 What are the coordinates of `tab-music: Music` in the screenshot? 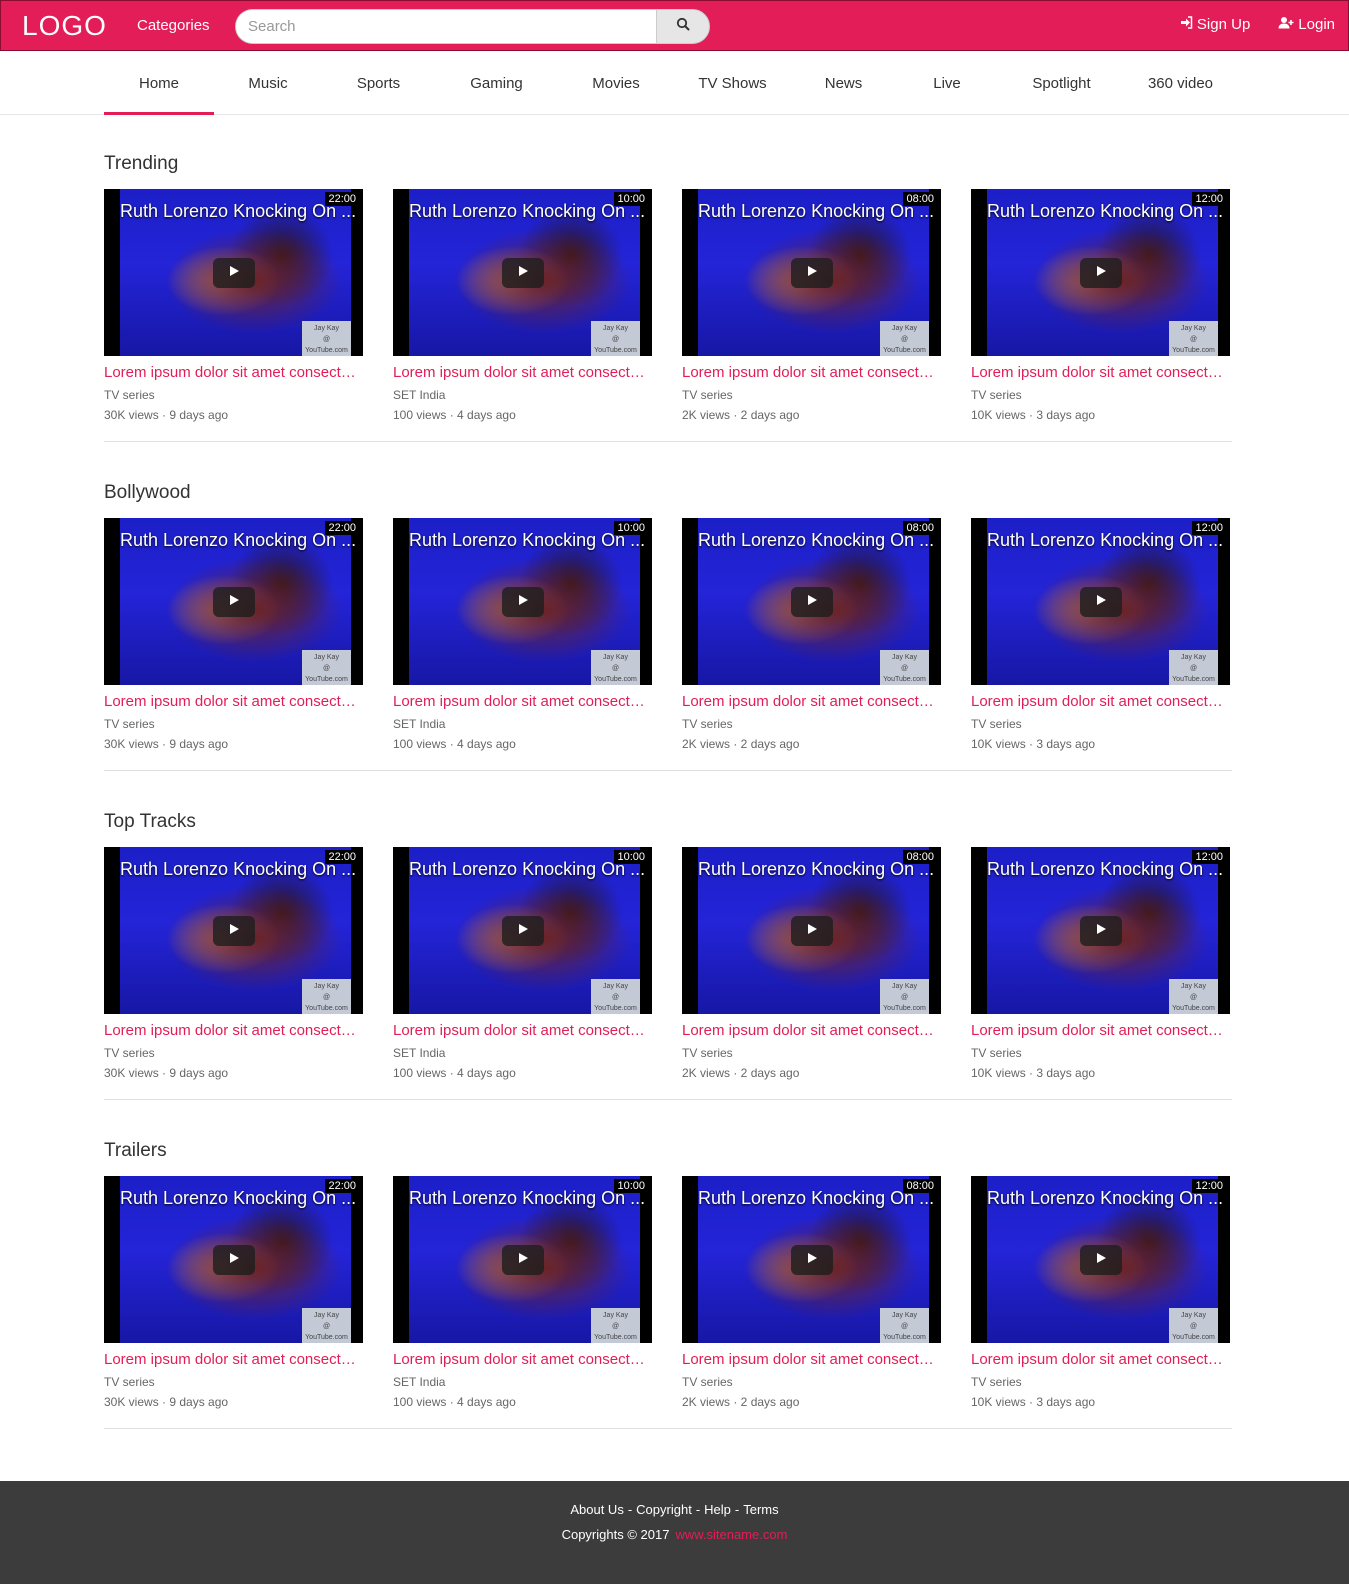 It's located at (268, 83).